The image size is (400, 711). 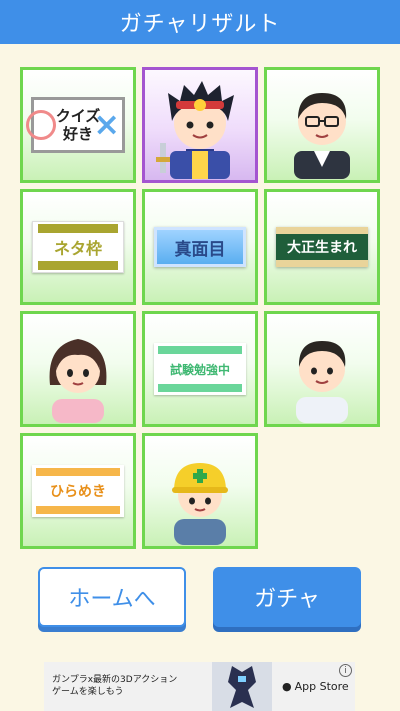 I want to click on circle-mark-icon, so click(x=41, y=125).